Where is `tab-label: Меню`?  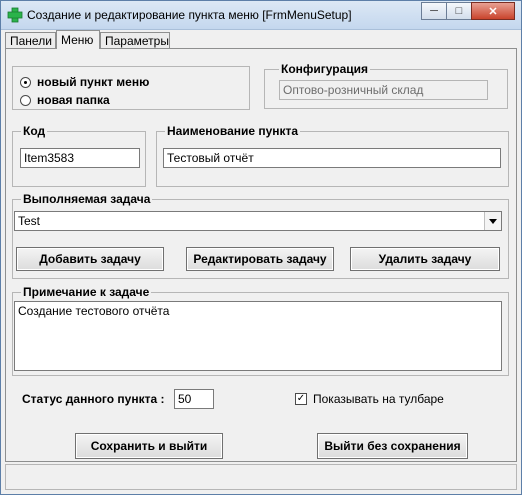 tab-label: Меню is located at coordinates (77, 40).